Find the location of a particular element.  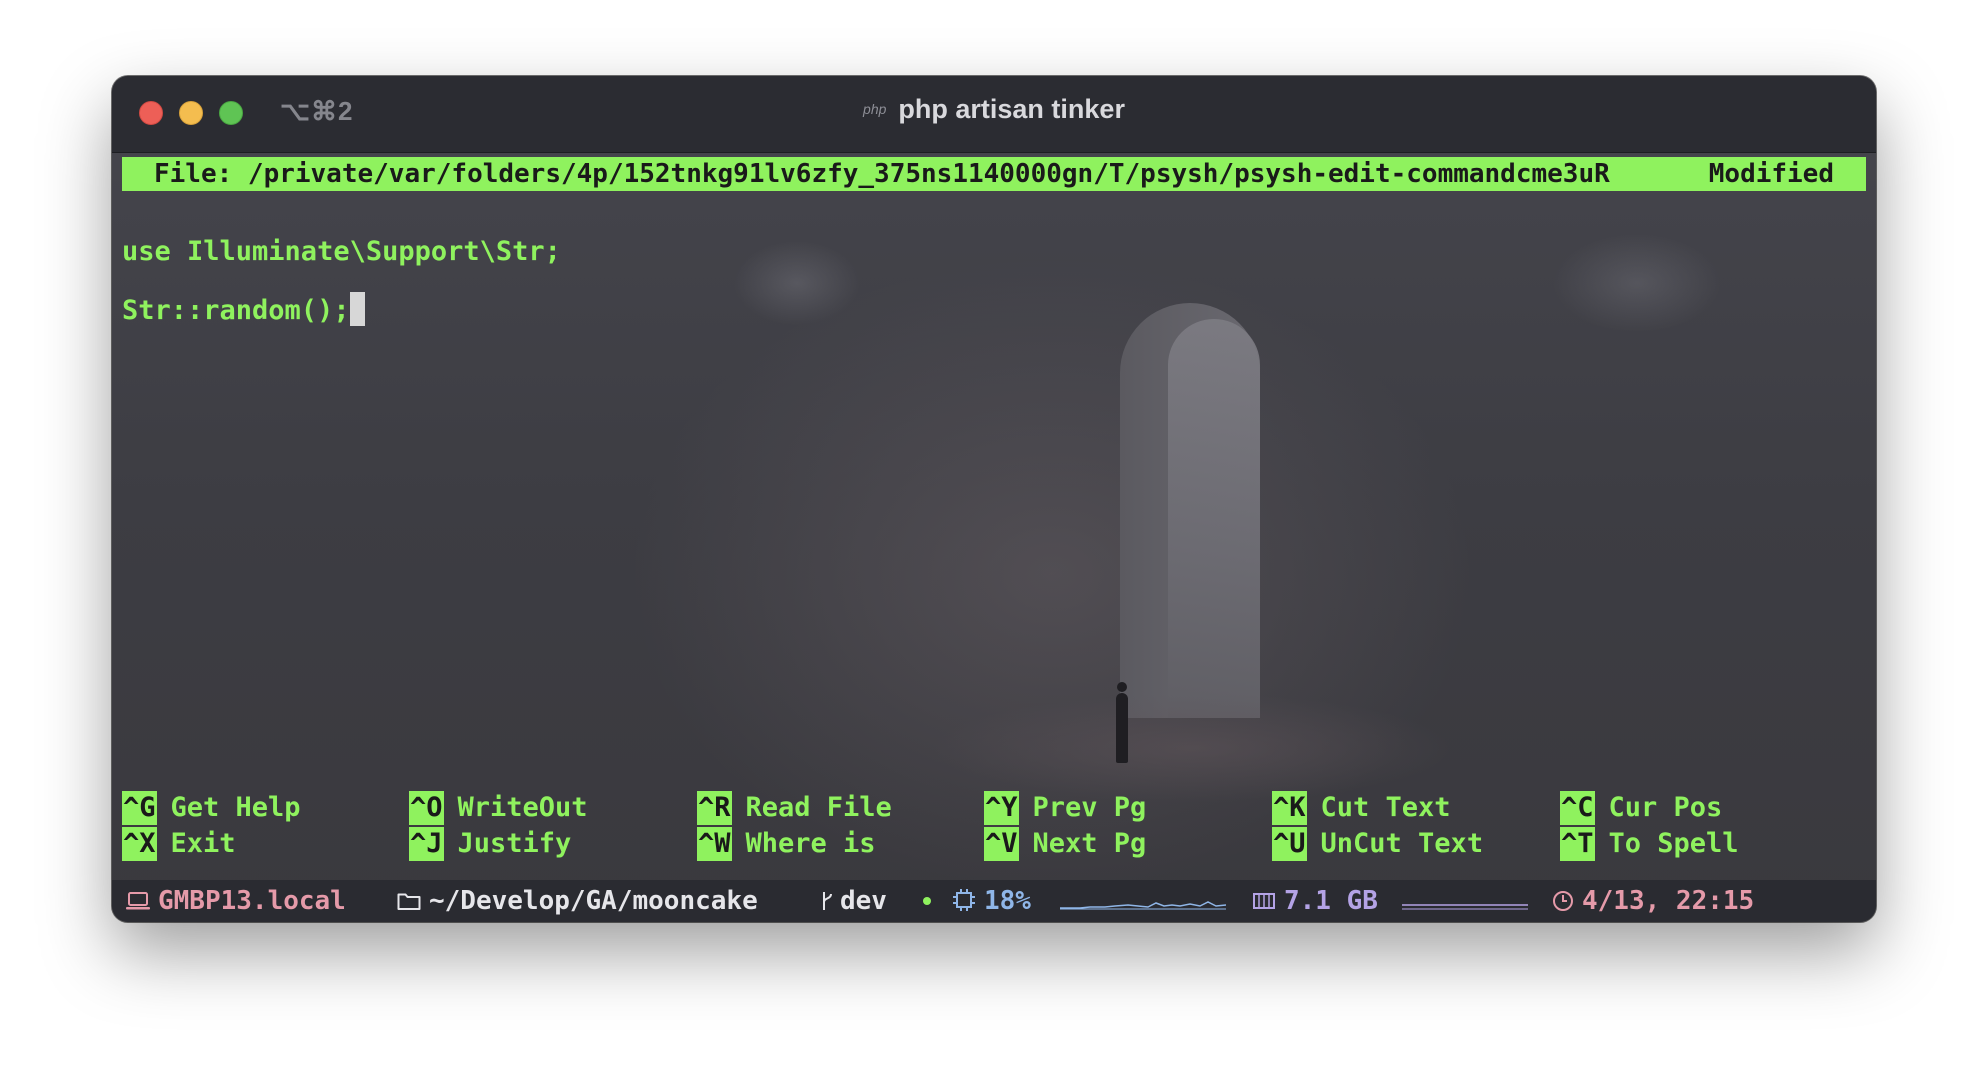

shortcut-writeout: ^O WriteOut is located at coordinates (498, 808).